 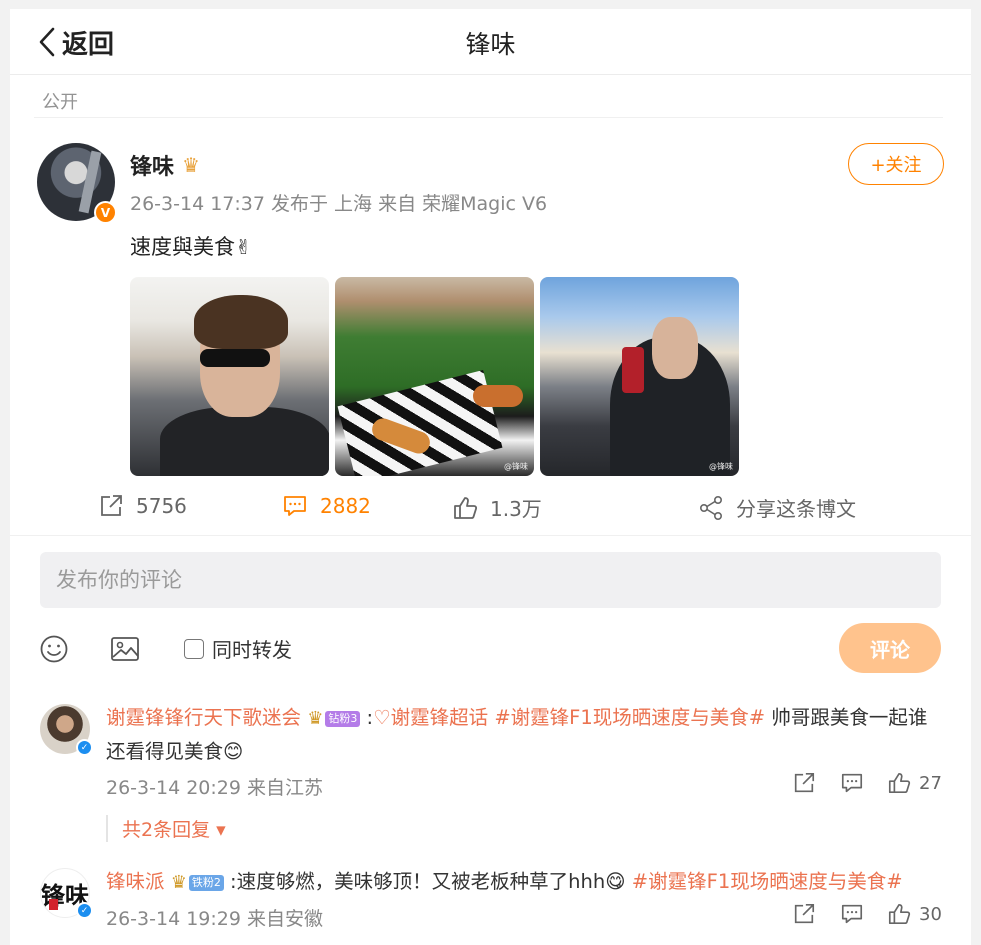 I want to click on post-photo-2: @锋味, so click(x=434, y=376).